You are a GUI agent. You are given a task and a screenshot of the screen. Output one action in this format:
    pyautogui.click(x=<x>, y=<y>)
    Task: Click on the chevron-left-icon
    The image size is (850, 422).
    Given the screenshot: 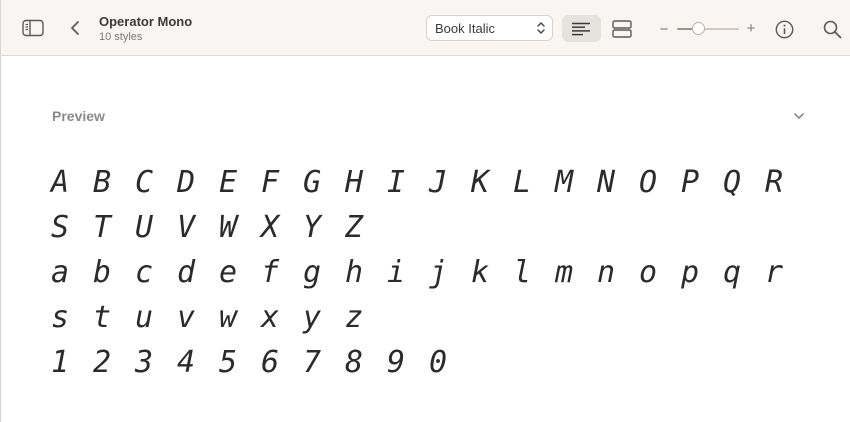 What is the action you would take?
    pyautogui.click(x=75, y=28)
    